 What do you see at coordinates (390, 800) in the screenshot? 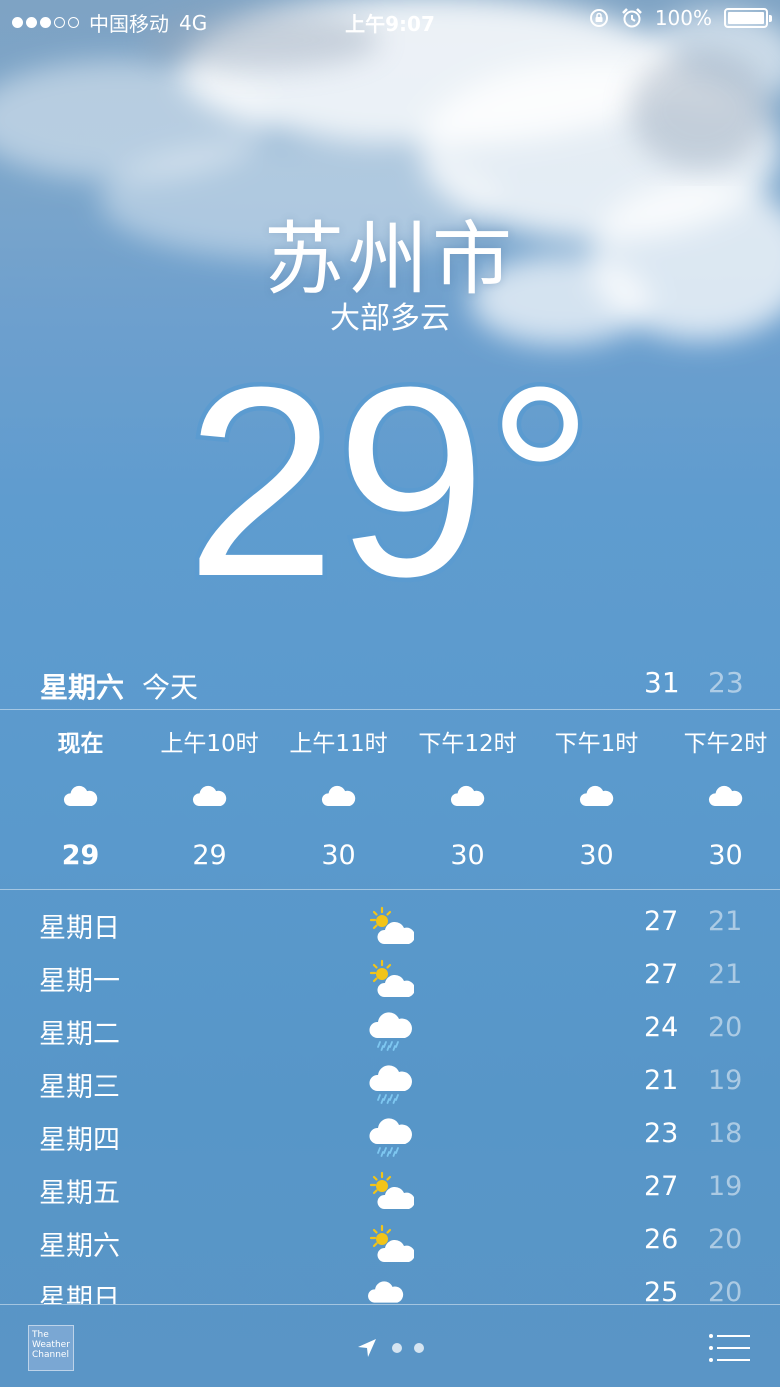
I see `hourly-forecast: 现在 29 上午10时 29 上午11时 30 下午12时 30 下午1时 30 下午2时 30` at bounding box center [390, 800].